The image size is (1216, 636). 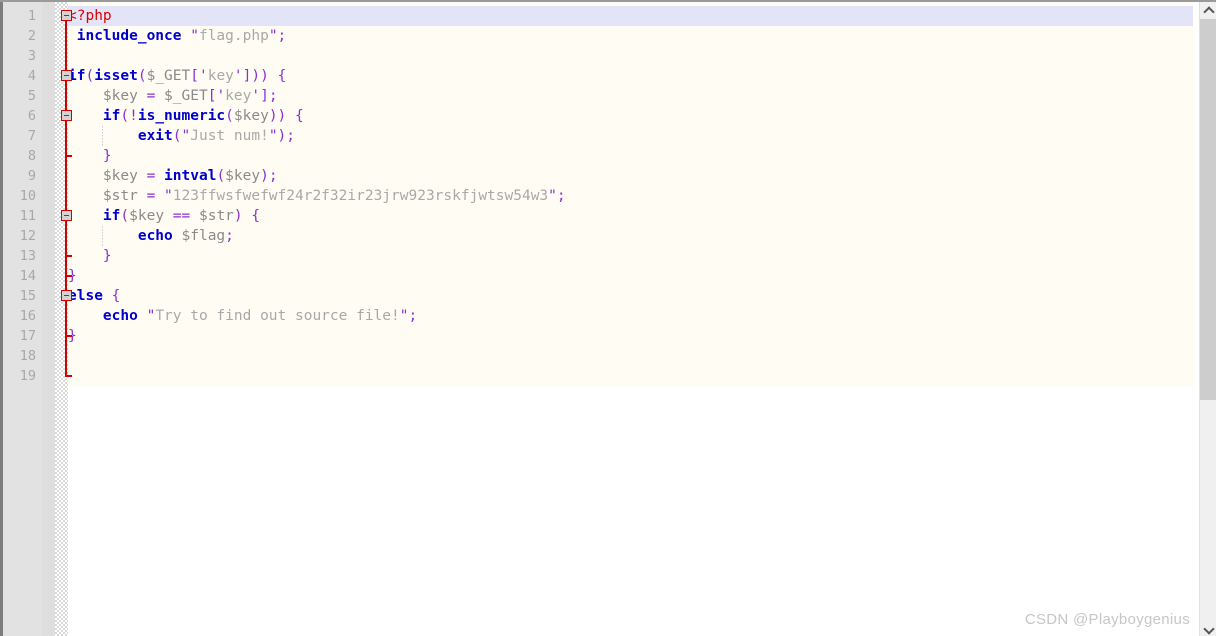 What do you see at coordinates (630, 76) in the screenshot?
I see `code-line: if(isset($_GET['key'])) {` at bounding box center [630, 76].